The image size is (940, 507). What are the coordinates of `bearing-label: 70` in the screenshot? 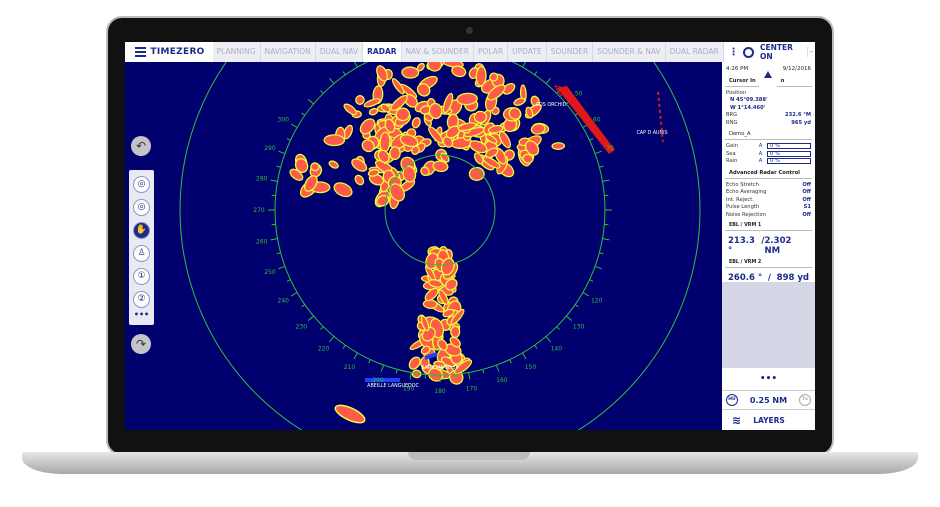 It's located at (610, 148).